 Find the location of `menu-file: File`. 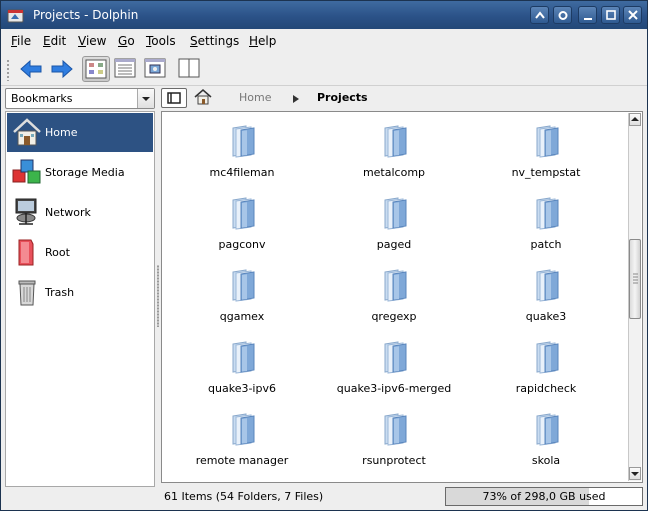

menu-file: File is located at coordinates (21, 41).